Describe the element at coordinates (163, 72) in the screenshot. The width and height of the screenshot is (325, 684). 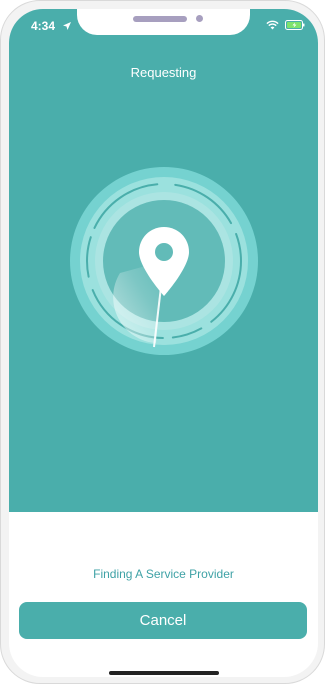
I see `page-title: Requesting` at that location.